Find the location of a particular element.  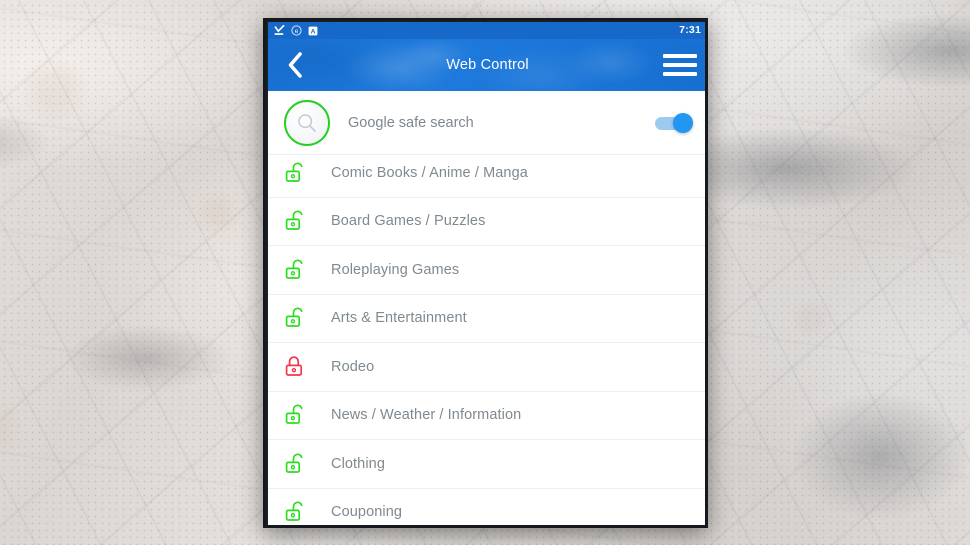

category-row: Rodeo is located at coordinates (486, 367).